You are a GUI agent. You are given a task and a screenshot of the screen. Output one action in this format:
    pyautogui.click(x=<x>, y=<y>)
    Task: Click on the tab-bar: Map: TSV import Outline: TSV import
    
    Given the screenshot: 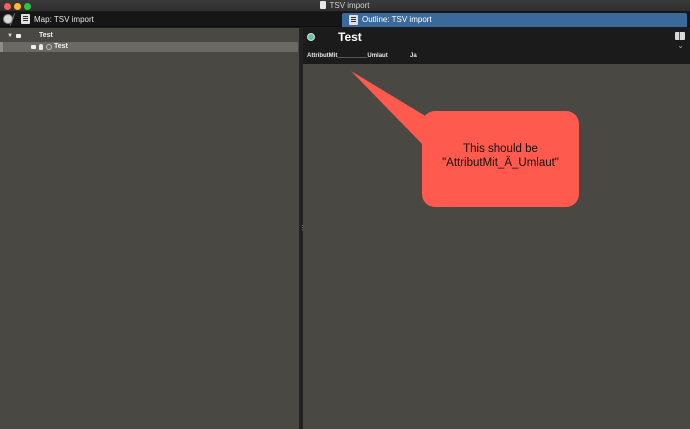 What is the action you would take?
    pyautogui.click(x=345, y=19)
    